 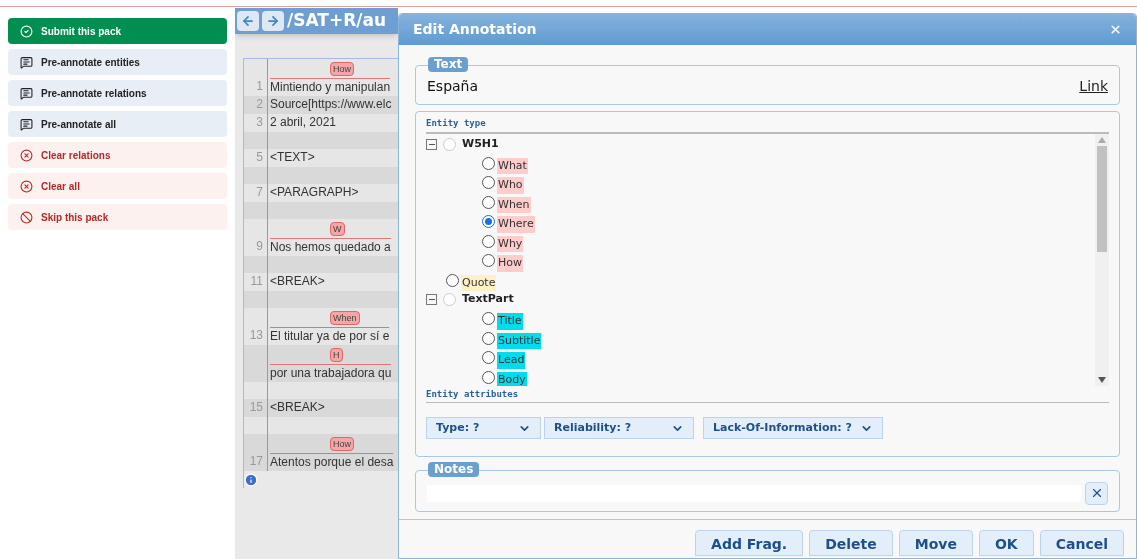 I want to click on entity-type-label: Title, so click(x=510, y=321).